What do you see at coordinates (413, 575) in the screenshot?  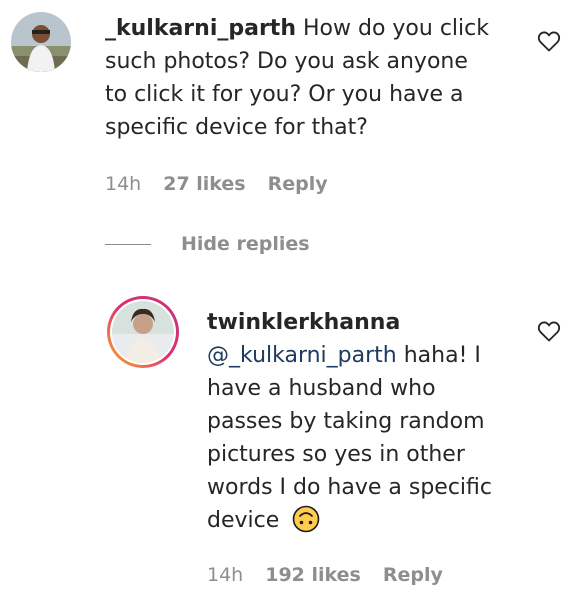 I see `reply-reply-button: Reply` at bounding box center [413, 575].